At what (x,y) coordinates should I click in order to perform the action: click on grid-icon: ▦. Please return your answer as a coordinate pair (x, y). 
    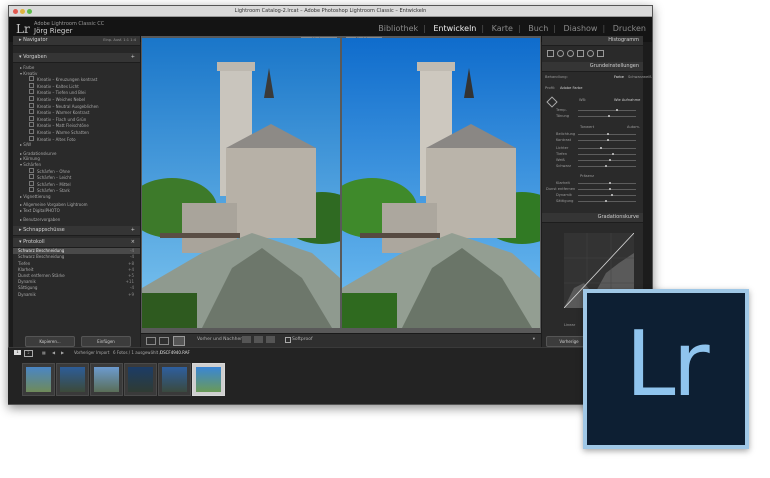
    Looking at the image, I should click on (44, 353).